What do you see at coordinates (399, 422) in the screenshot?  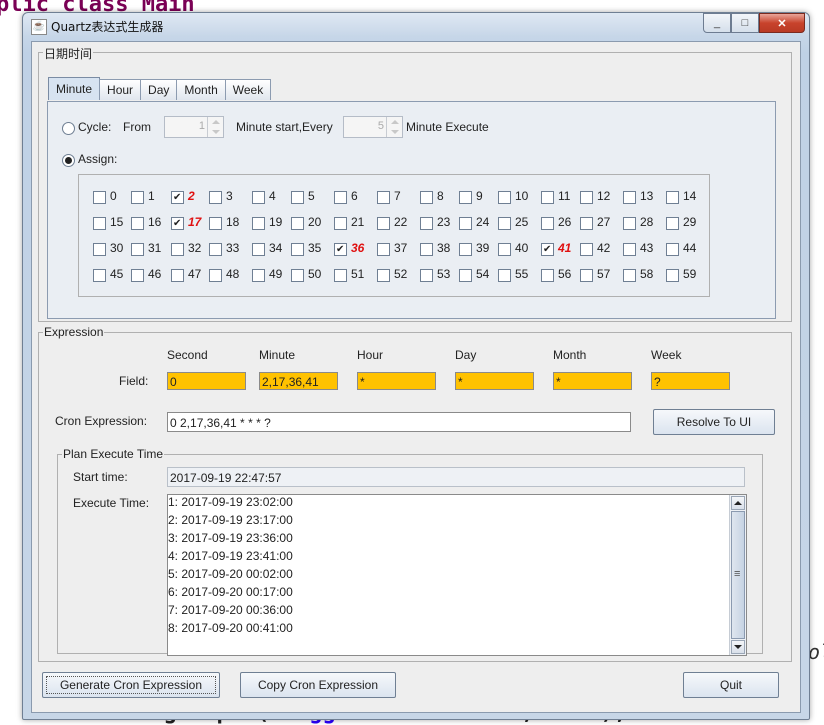 I see `cron-expression-input: 0 2,17,36,41 * * * ?` at bounding box center [399, 422].